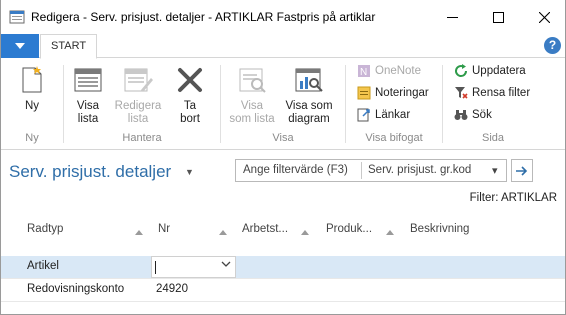  What do you see at coordinates (32, 80) in the screenshot?
I see `new-document-icon` at bounding box center [32, 80].